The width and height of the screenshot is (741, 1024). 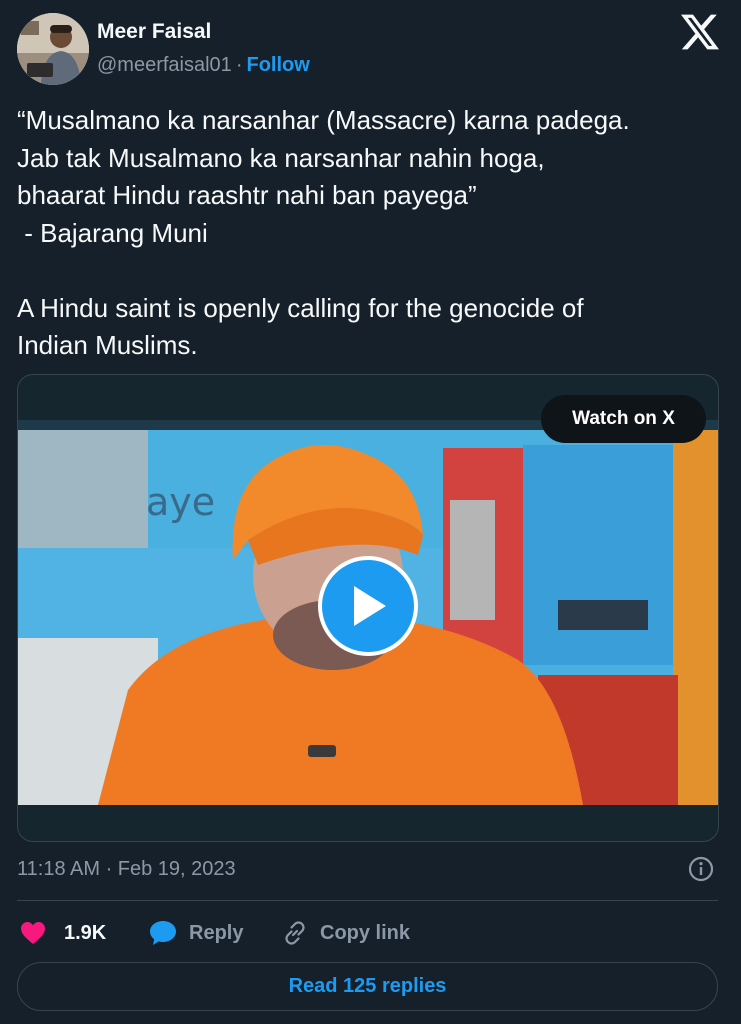 I want to click on divider, so click(x=367, y=900).